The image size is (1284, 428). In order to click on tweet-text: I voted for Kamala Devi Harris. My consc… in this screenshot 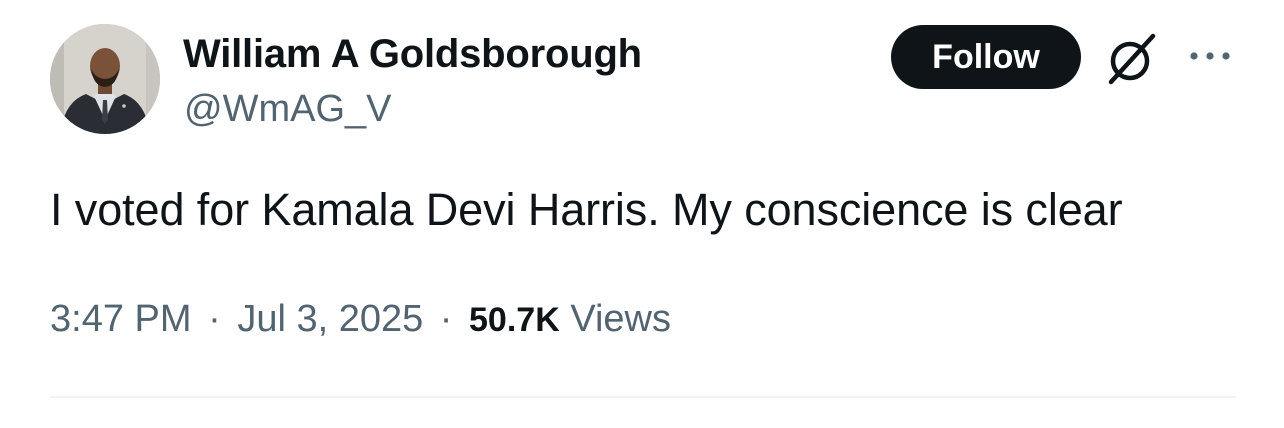, I will do `click(586, 209)`.